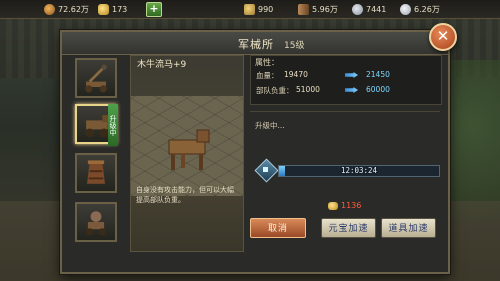 Image resolution: width=500 pixels, height=281 pixels. What do you see at coordinates (294, 46) in the screenshot?
I see `building-level: 15级` at bounding box center [294, 46].